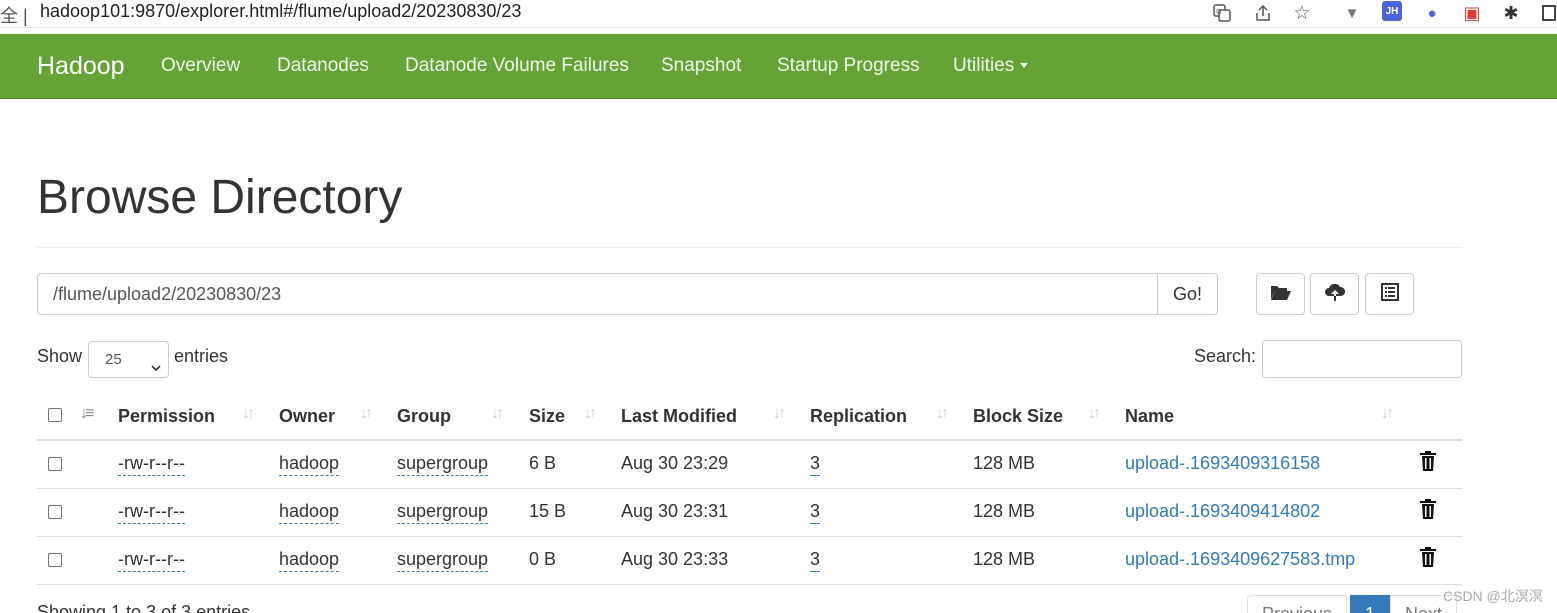  Describe the element at coordinates (984, 65) in the screenshot. I see `nav-utilities-label: Utilities` at that location.